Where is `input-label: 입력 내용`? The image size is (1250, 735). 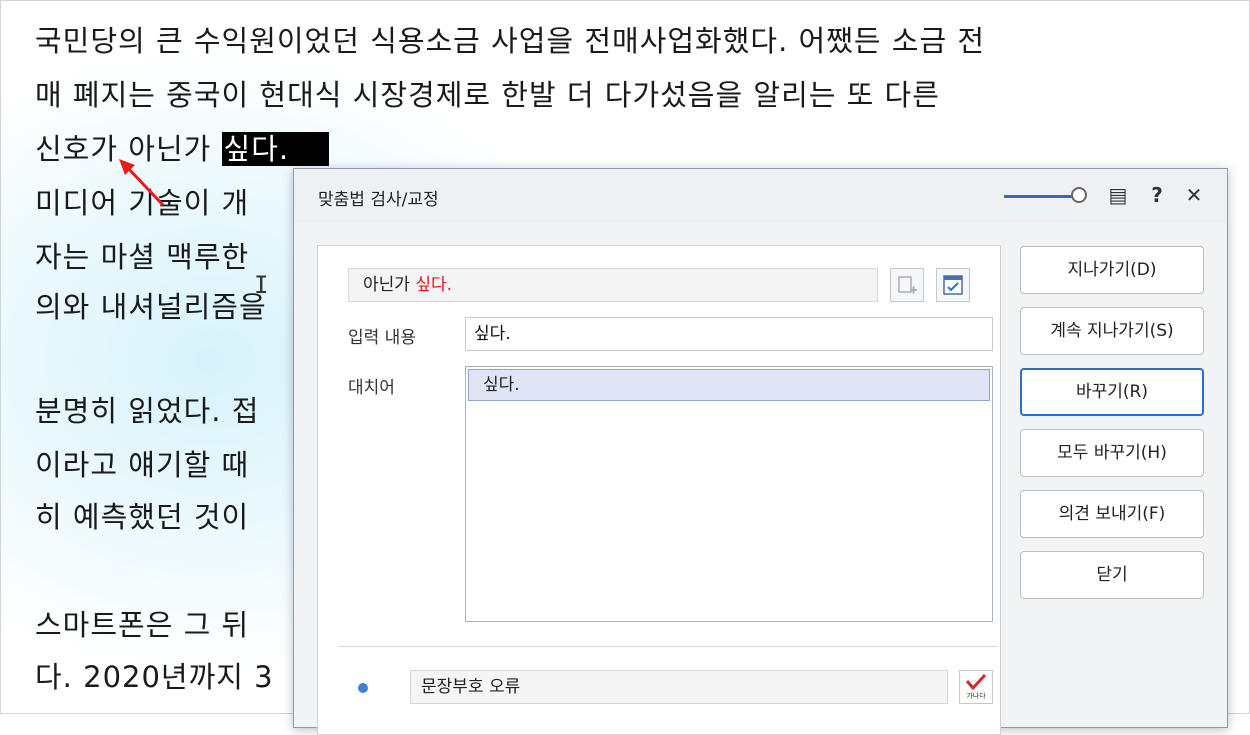 input-label: 입력 내용 is located at coordinates (382, 338).